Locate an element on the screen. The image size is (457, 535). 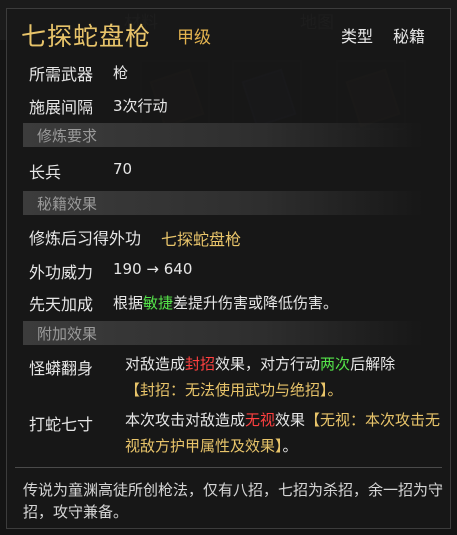
skill1-part: 后解除 is located at coordinates (373, 364).